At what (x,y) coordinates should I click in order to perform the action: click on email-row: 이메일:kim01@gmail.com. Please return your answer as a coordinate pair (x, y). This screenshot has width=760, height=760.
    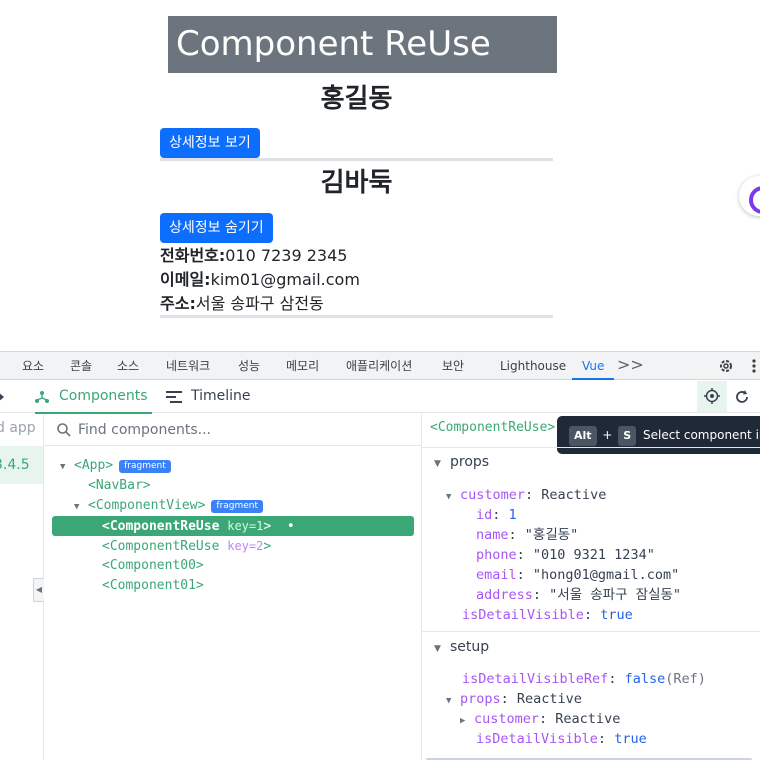
    Looking at the image, I should click on (260, 280).